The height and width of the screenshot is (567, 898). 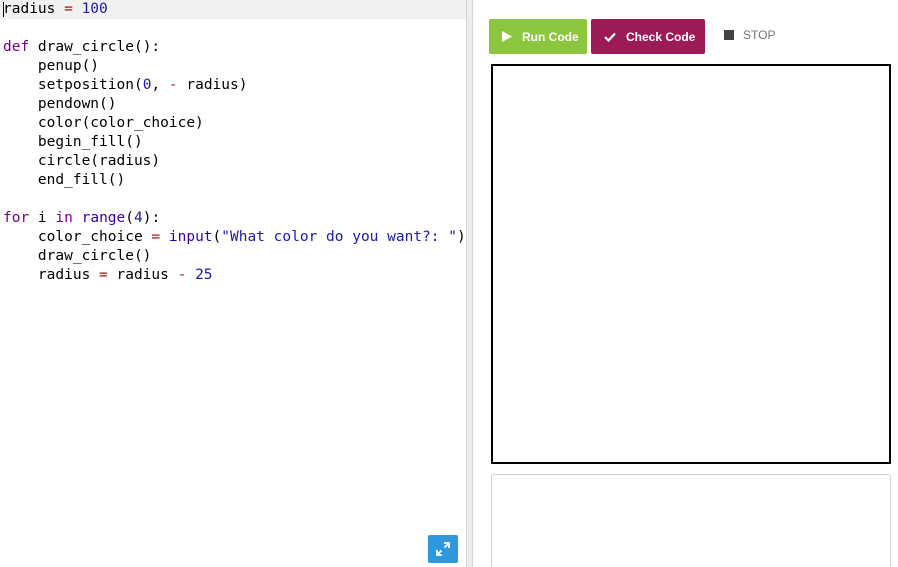 What do you see at coordinates (138, 218) in the screenshot?
I see `code-token: 4` at bounding box center [138, 218].